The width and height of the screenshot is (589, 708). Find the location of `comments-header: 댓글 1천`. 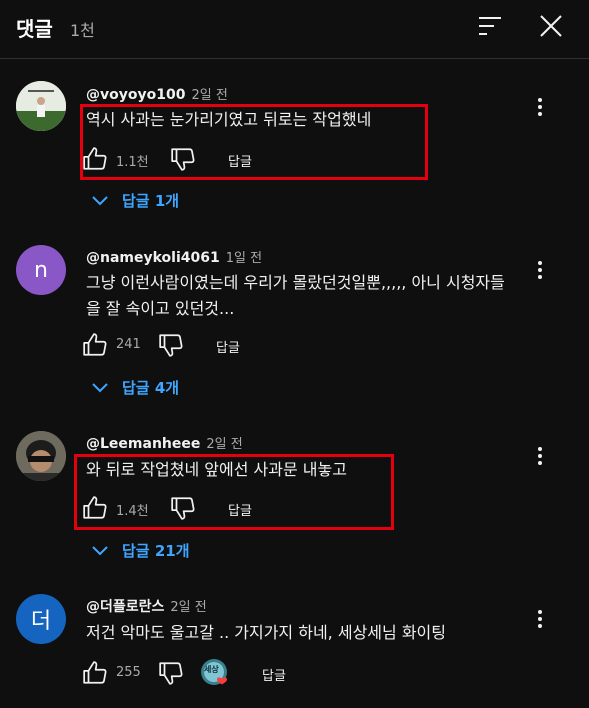

comments-header: 댓글 1천 is located at coordinates (294, 29).